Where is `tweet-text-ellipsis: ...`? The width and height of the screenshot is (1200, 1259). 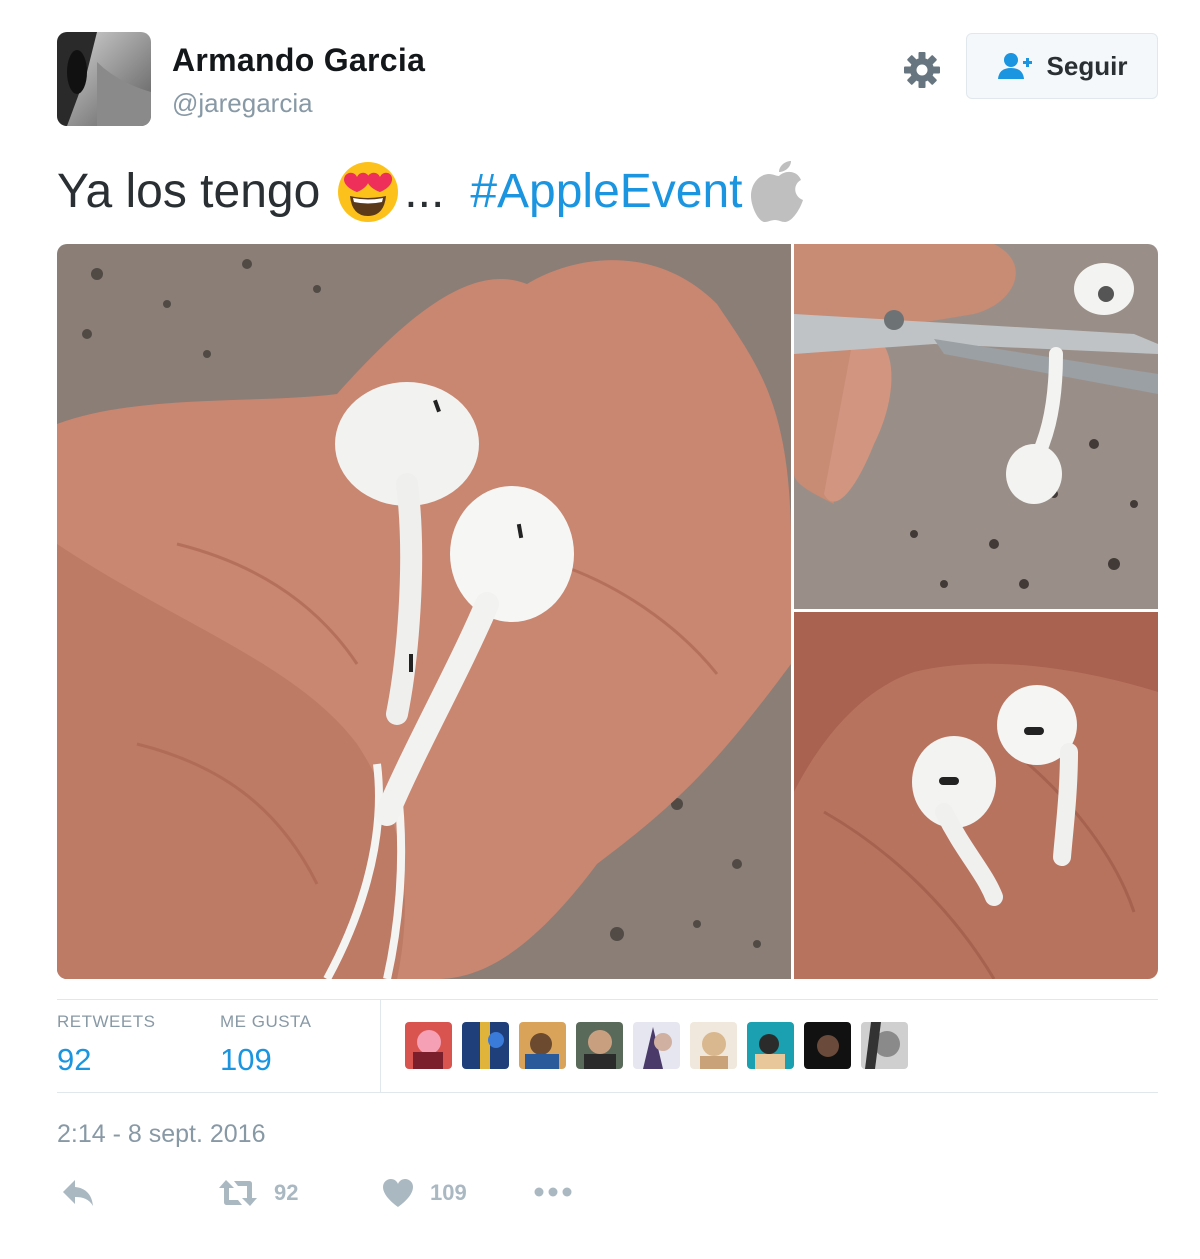 tweet-text-ellipsis: ... is located at coordinates (424, 191).